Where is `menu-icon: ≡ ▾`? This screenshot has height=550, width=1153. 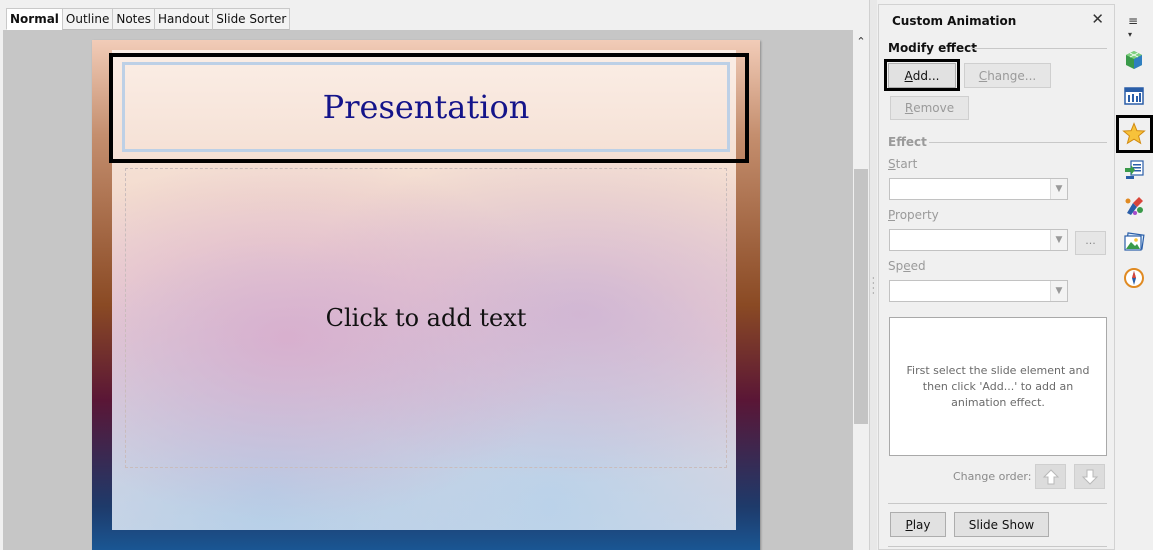
menu-icon: ≡ ▾ is located at coordinates (1133, 28).